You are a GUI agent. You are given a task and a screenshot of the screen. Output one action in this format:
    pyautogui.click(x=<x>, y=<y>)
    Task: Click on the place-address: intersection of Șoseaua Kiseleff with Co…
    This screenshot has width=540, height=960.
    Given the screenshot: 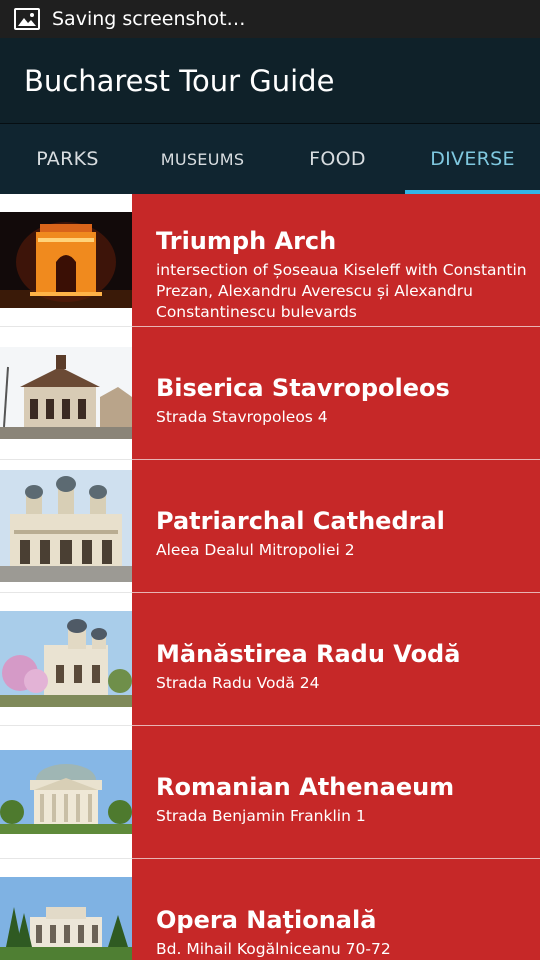 What is the action you would take?
    pyautogui.click(x=341, y=291)
    